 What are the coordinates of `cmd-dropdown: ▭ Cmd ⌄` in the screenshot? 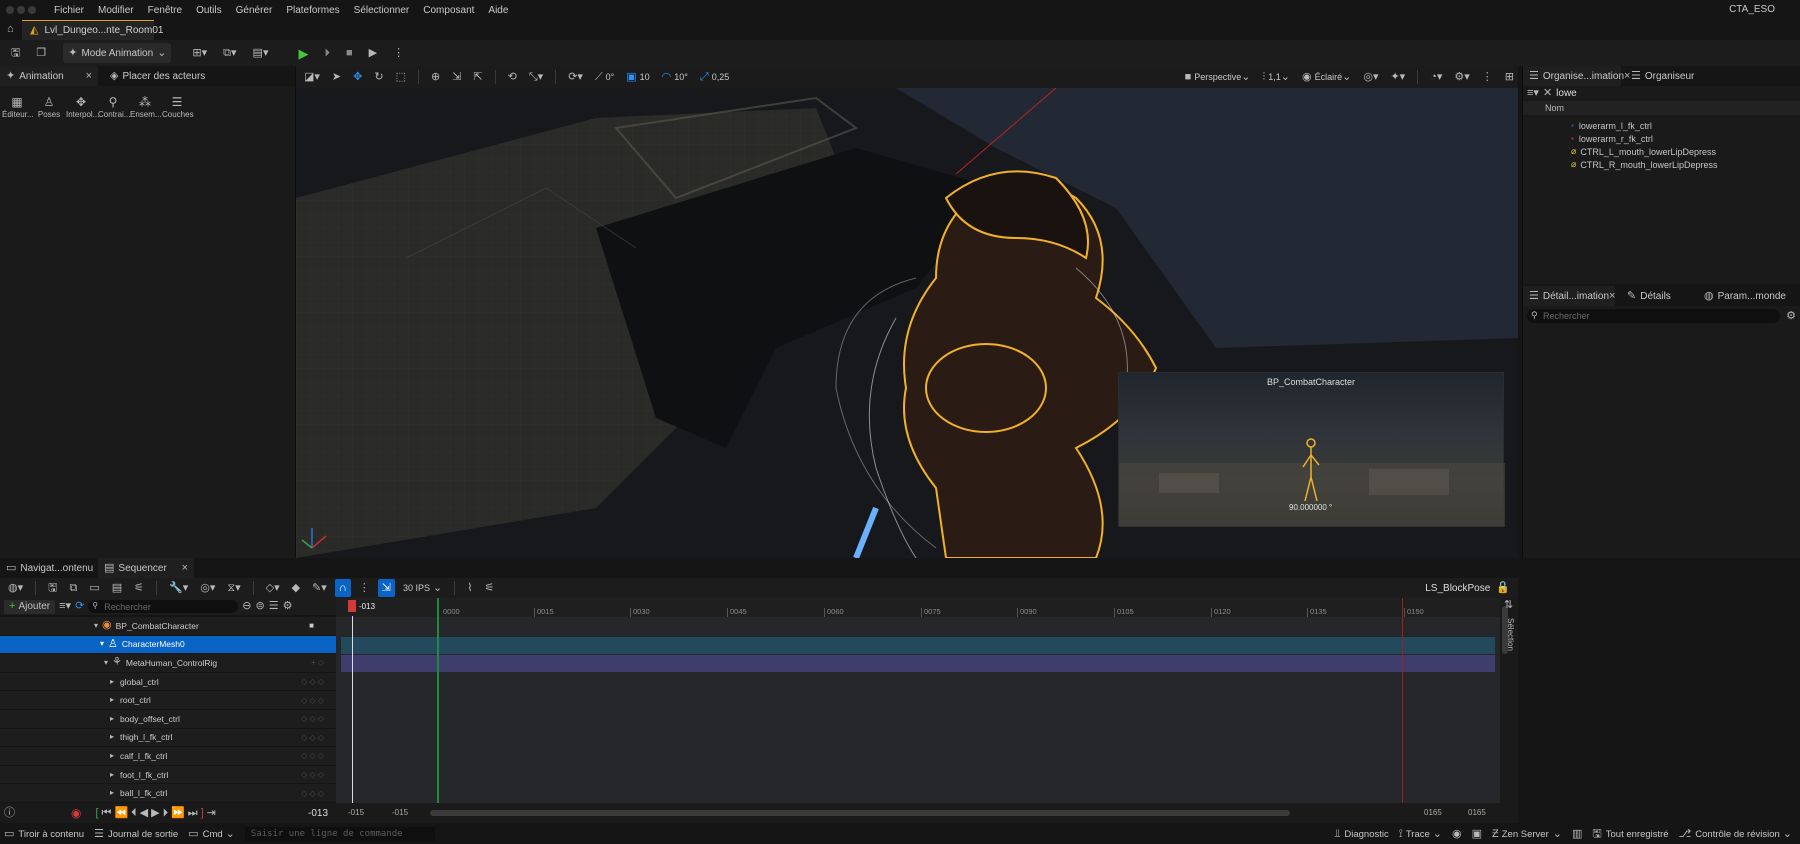 It's located at (211, 834).